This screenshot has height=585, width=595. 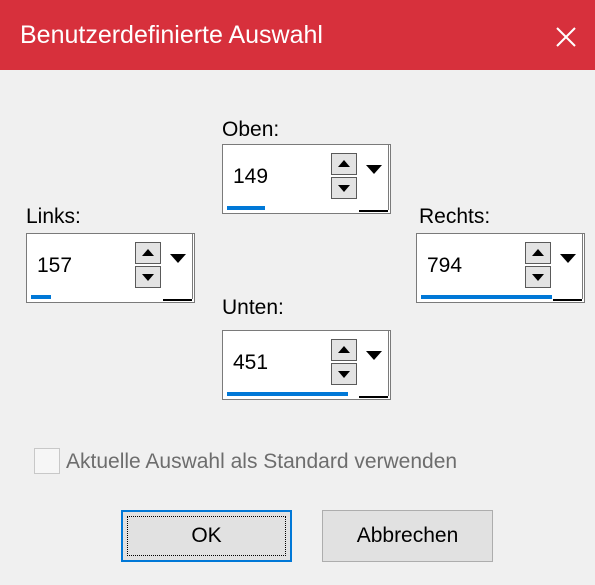 I want to click on top-label: Oben:, so click(x=251, y=129).